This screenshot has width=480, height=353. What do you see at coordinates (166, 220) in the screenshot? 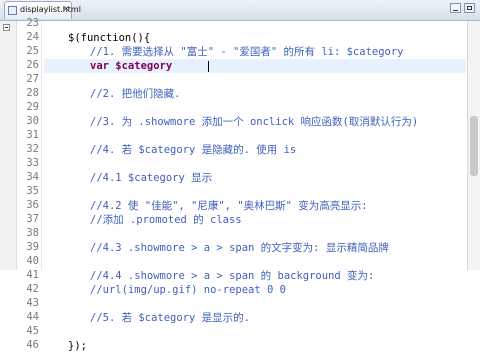
I see `code-comment: //添加 .promoted 的 class` at bounding box center [166, 220].